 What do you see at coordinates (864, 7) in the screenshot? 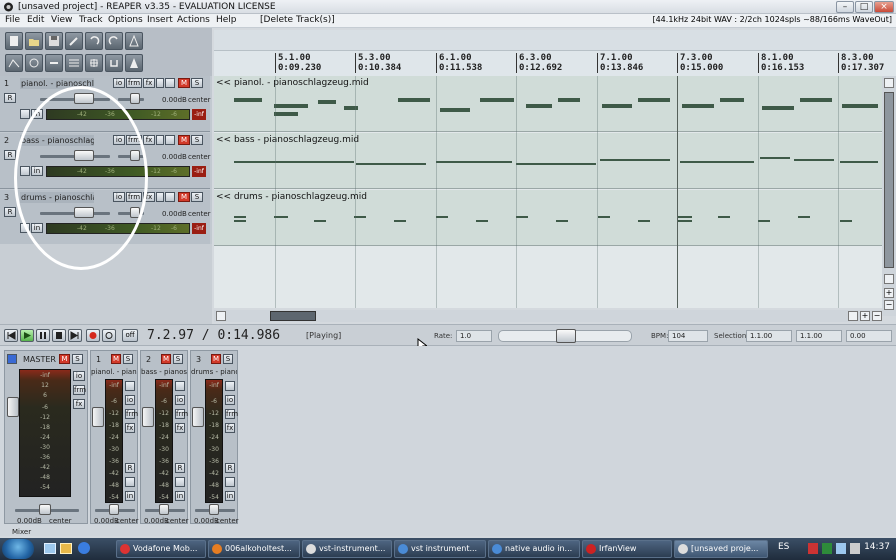
I see `maximize-button: □` at bounding box center [864, 7].